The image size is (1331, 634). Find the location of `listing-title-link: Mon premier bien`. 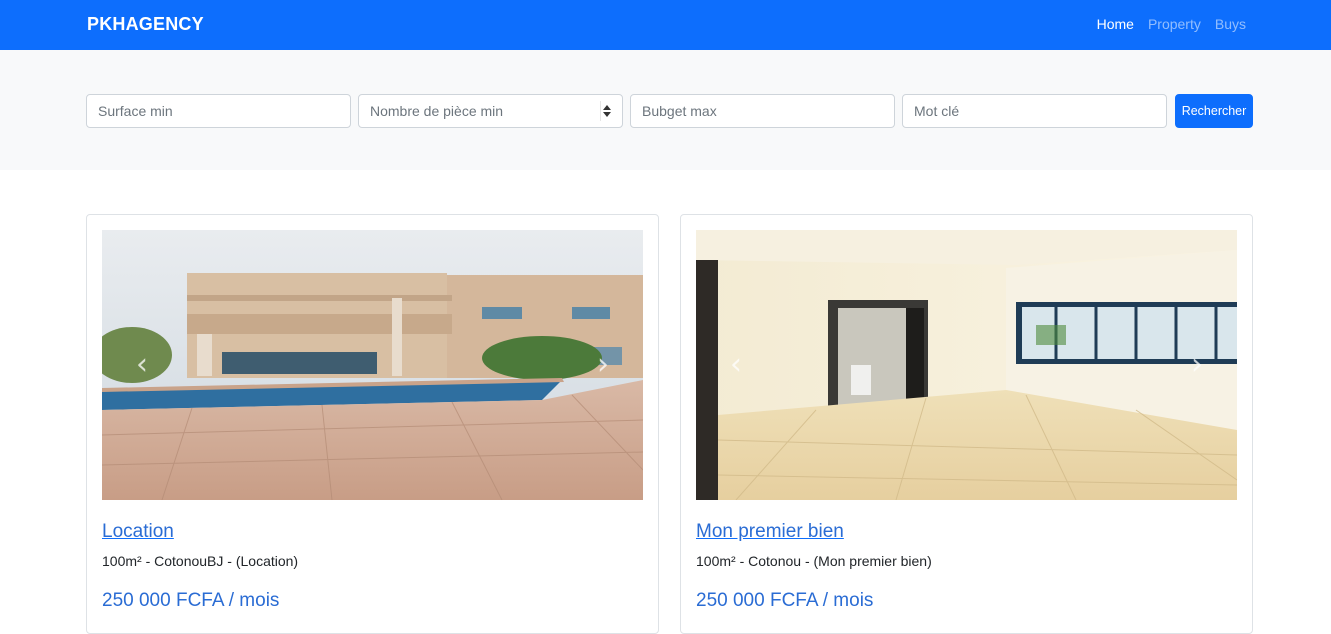

listing-title-link: Mon premier bien is located at coordinates (770, 532).